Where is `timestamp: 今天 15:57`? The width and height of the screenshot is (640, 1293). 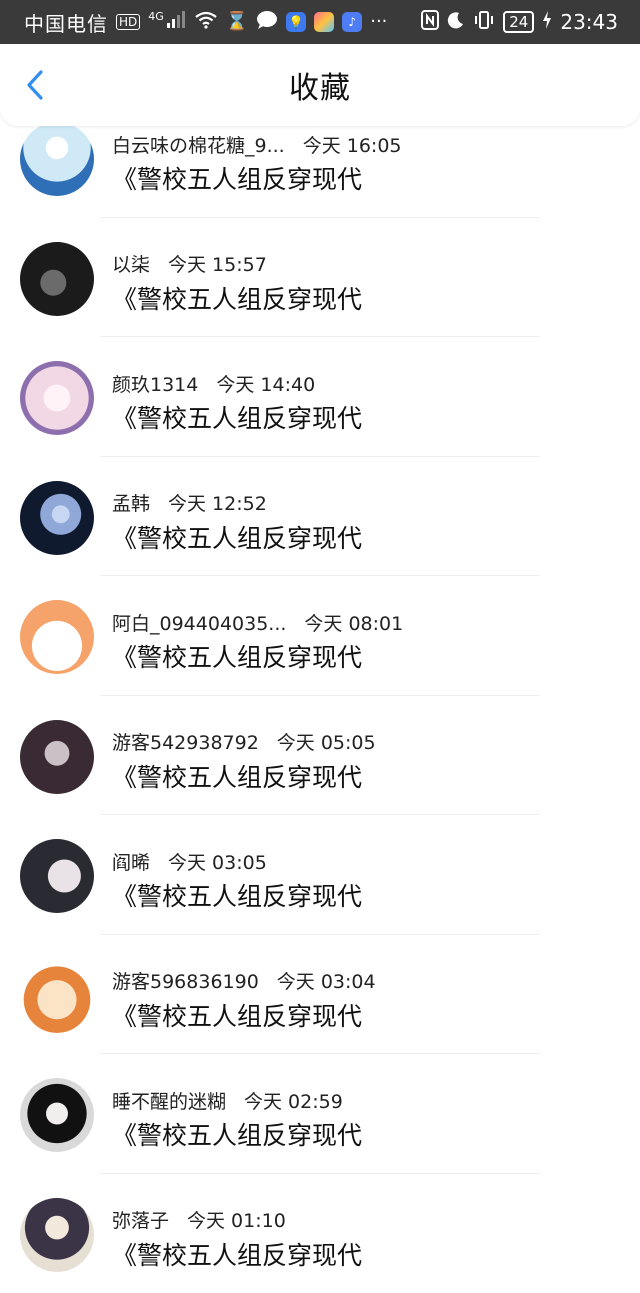 timestamp: 今天 15:57 is located at coordinates (217, 263).